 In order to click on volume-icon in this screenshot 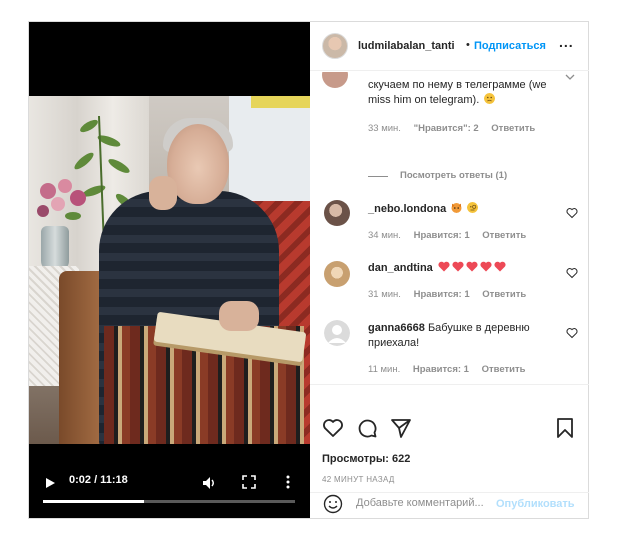, I will do `click(209, 483)`.